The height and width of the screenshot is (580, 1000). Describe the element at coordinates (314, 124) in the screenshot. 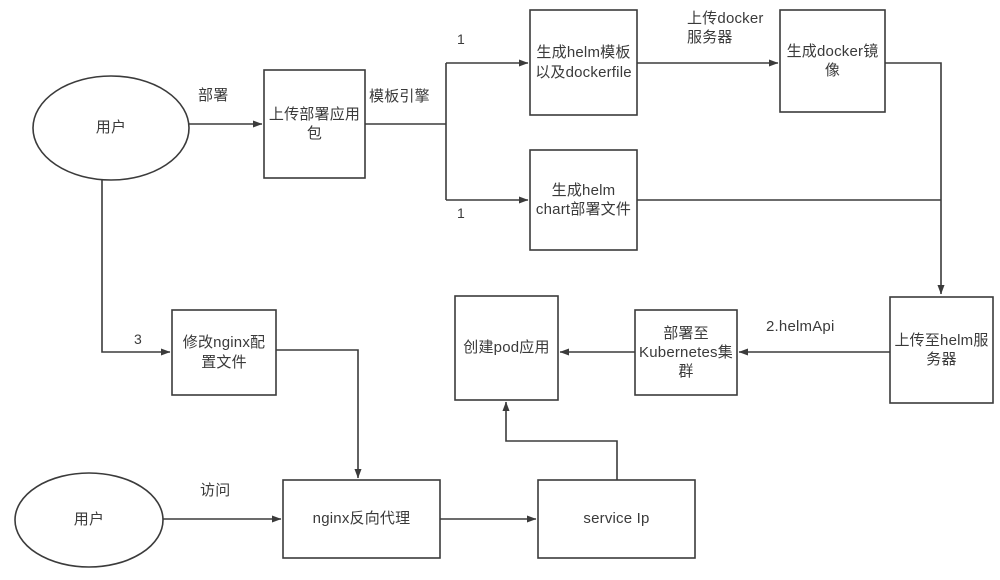

I see `node-upload-package` at that location.